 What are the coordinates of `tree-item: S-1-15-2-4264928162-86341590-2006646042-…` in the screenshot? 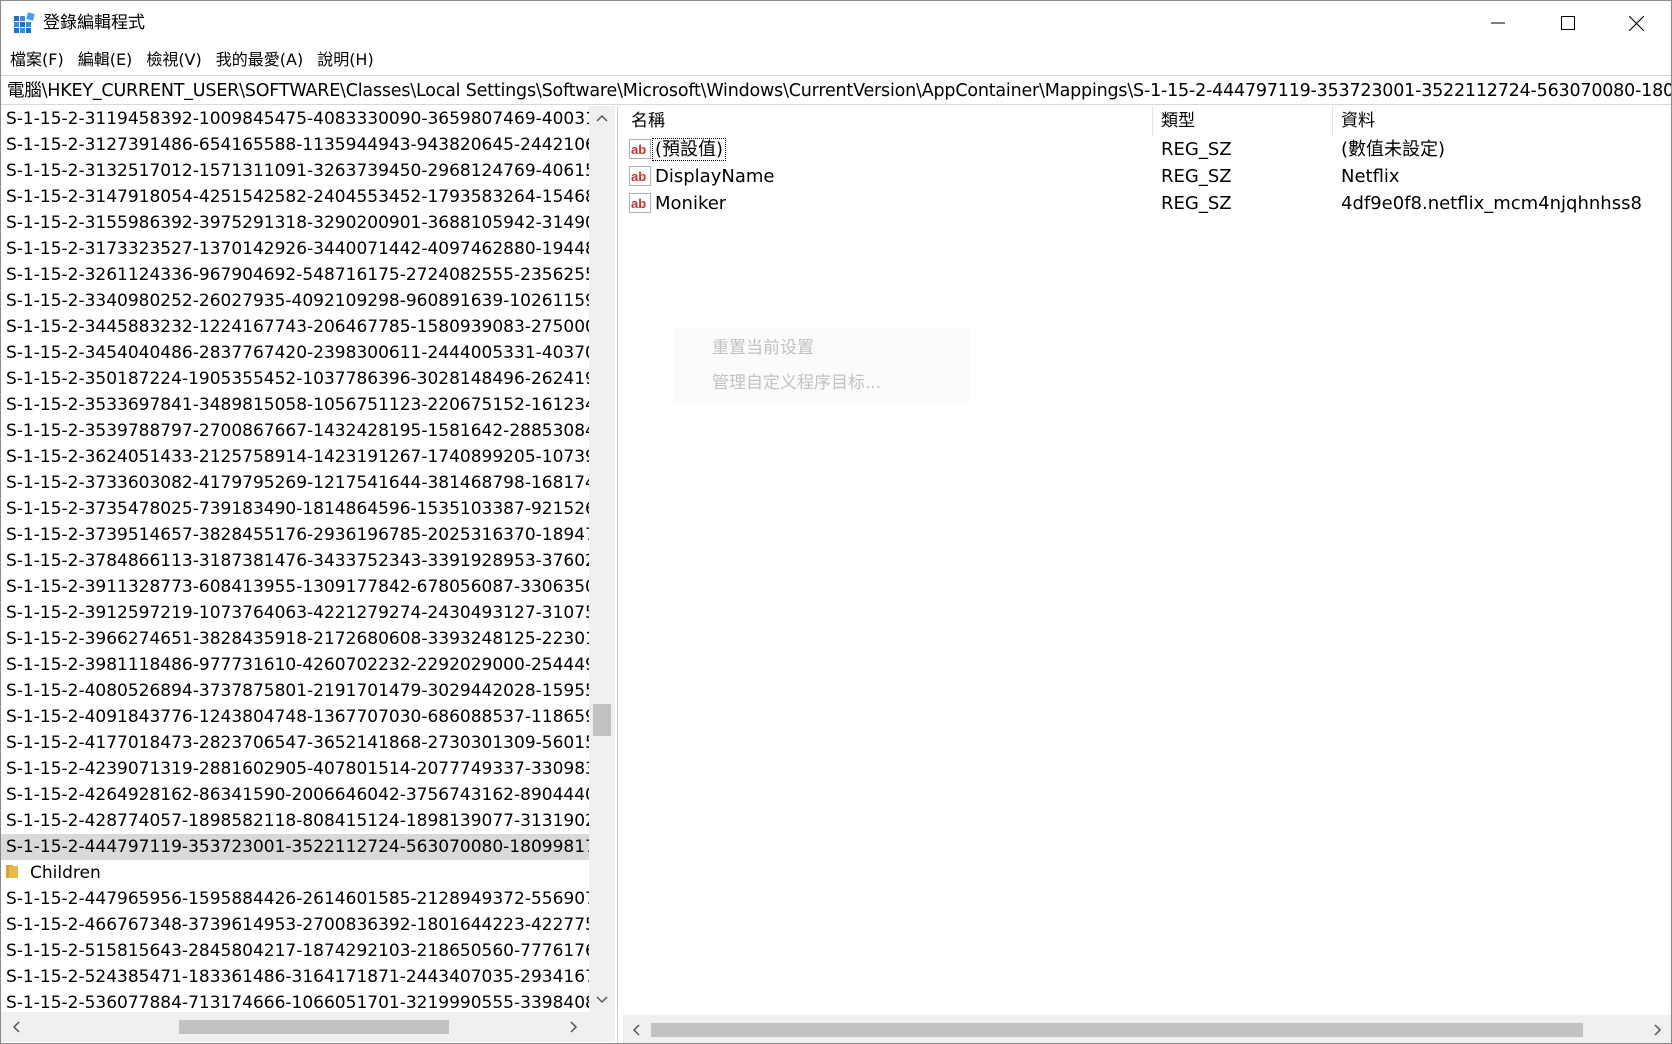 It's located at (295, 795).